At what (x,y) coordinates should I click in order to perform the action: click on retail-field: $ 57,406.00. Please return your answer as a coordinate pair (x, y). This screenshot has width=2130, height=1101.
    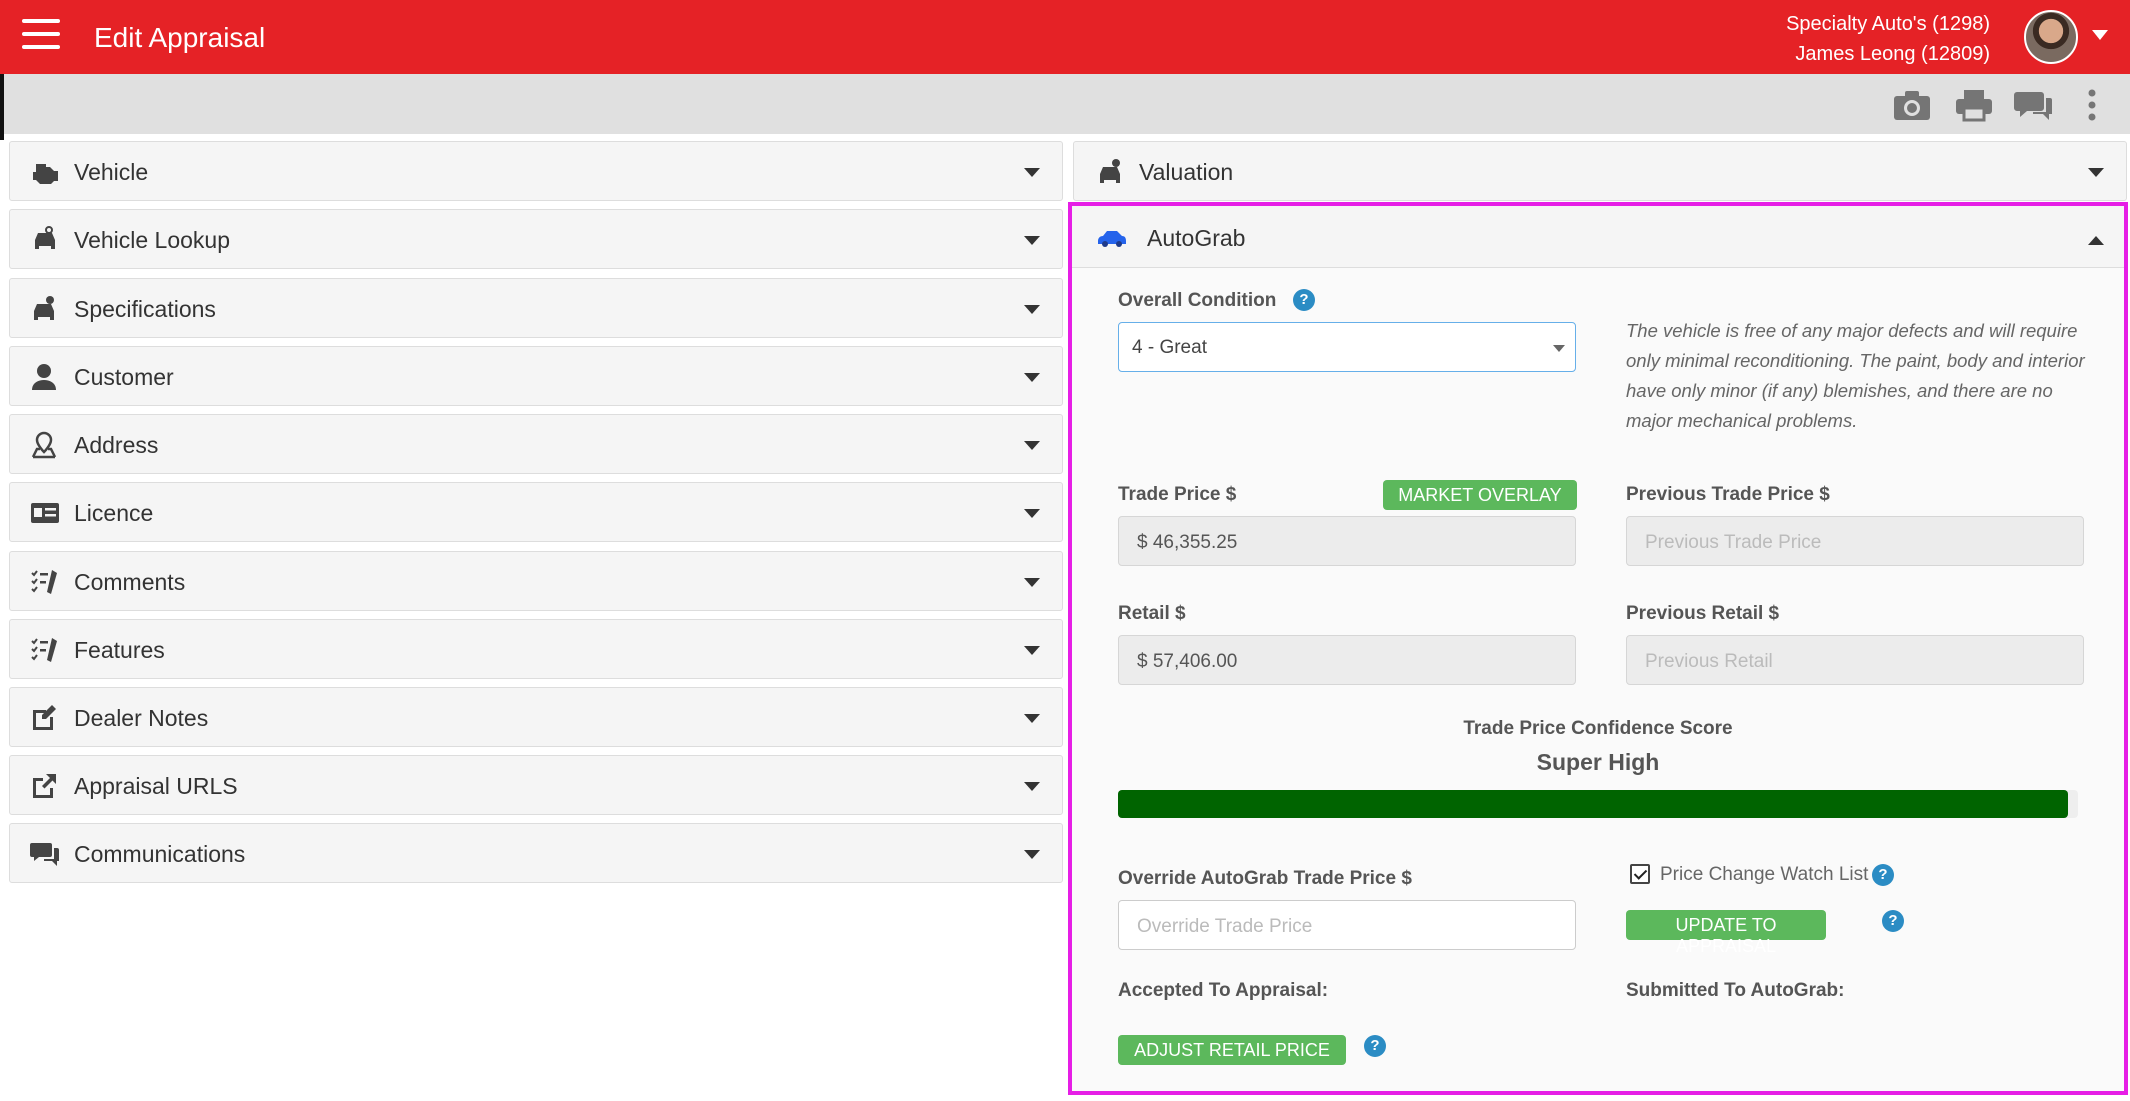
    Looking at the image, I should click on (1347, 660).